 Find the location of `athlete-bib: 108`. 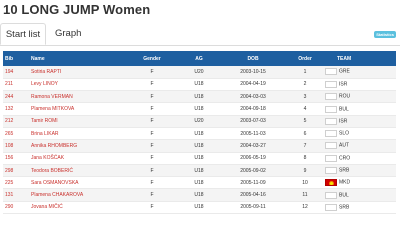

athlete-bib: 108 is located at coordinates (16, 146).